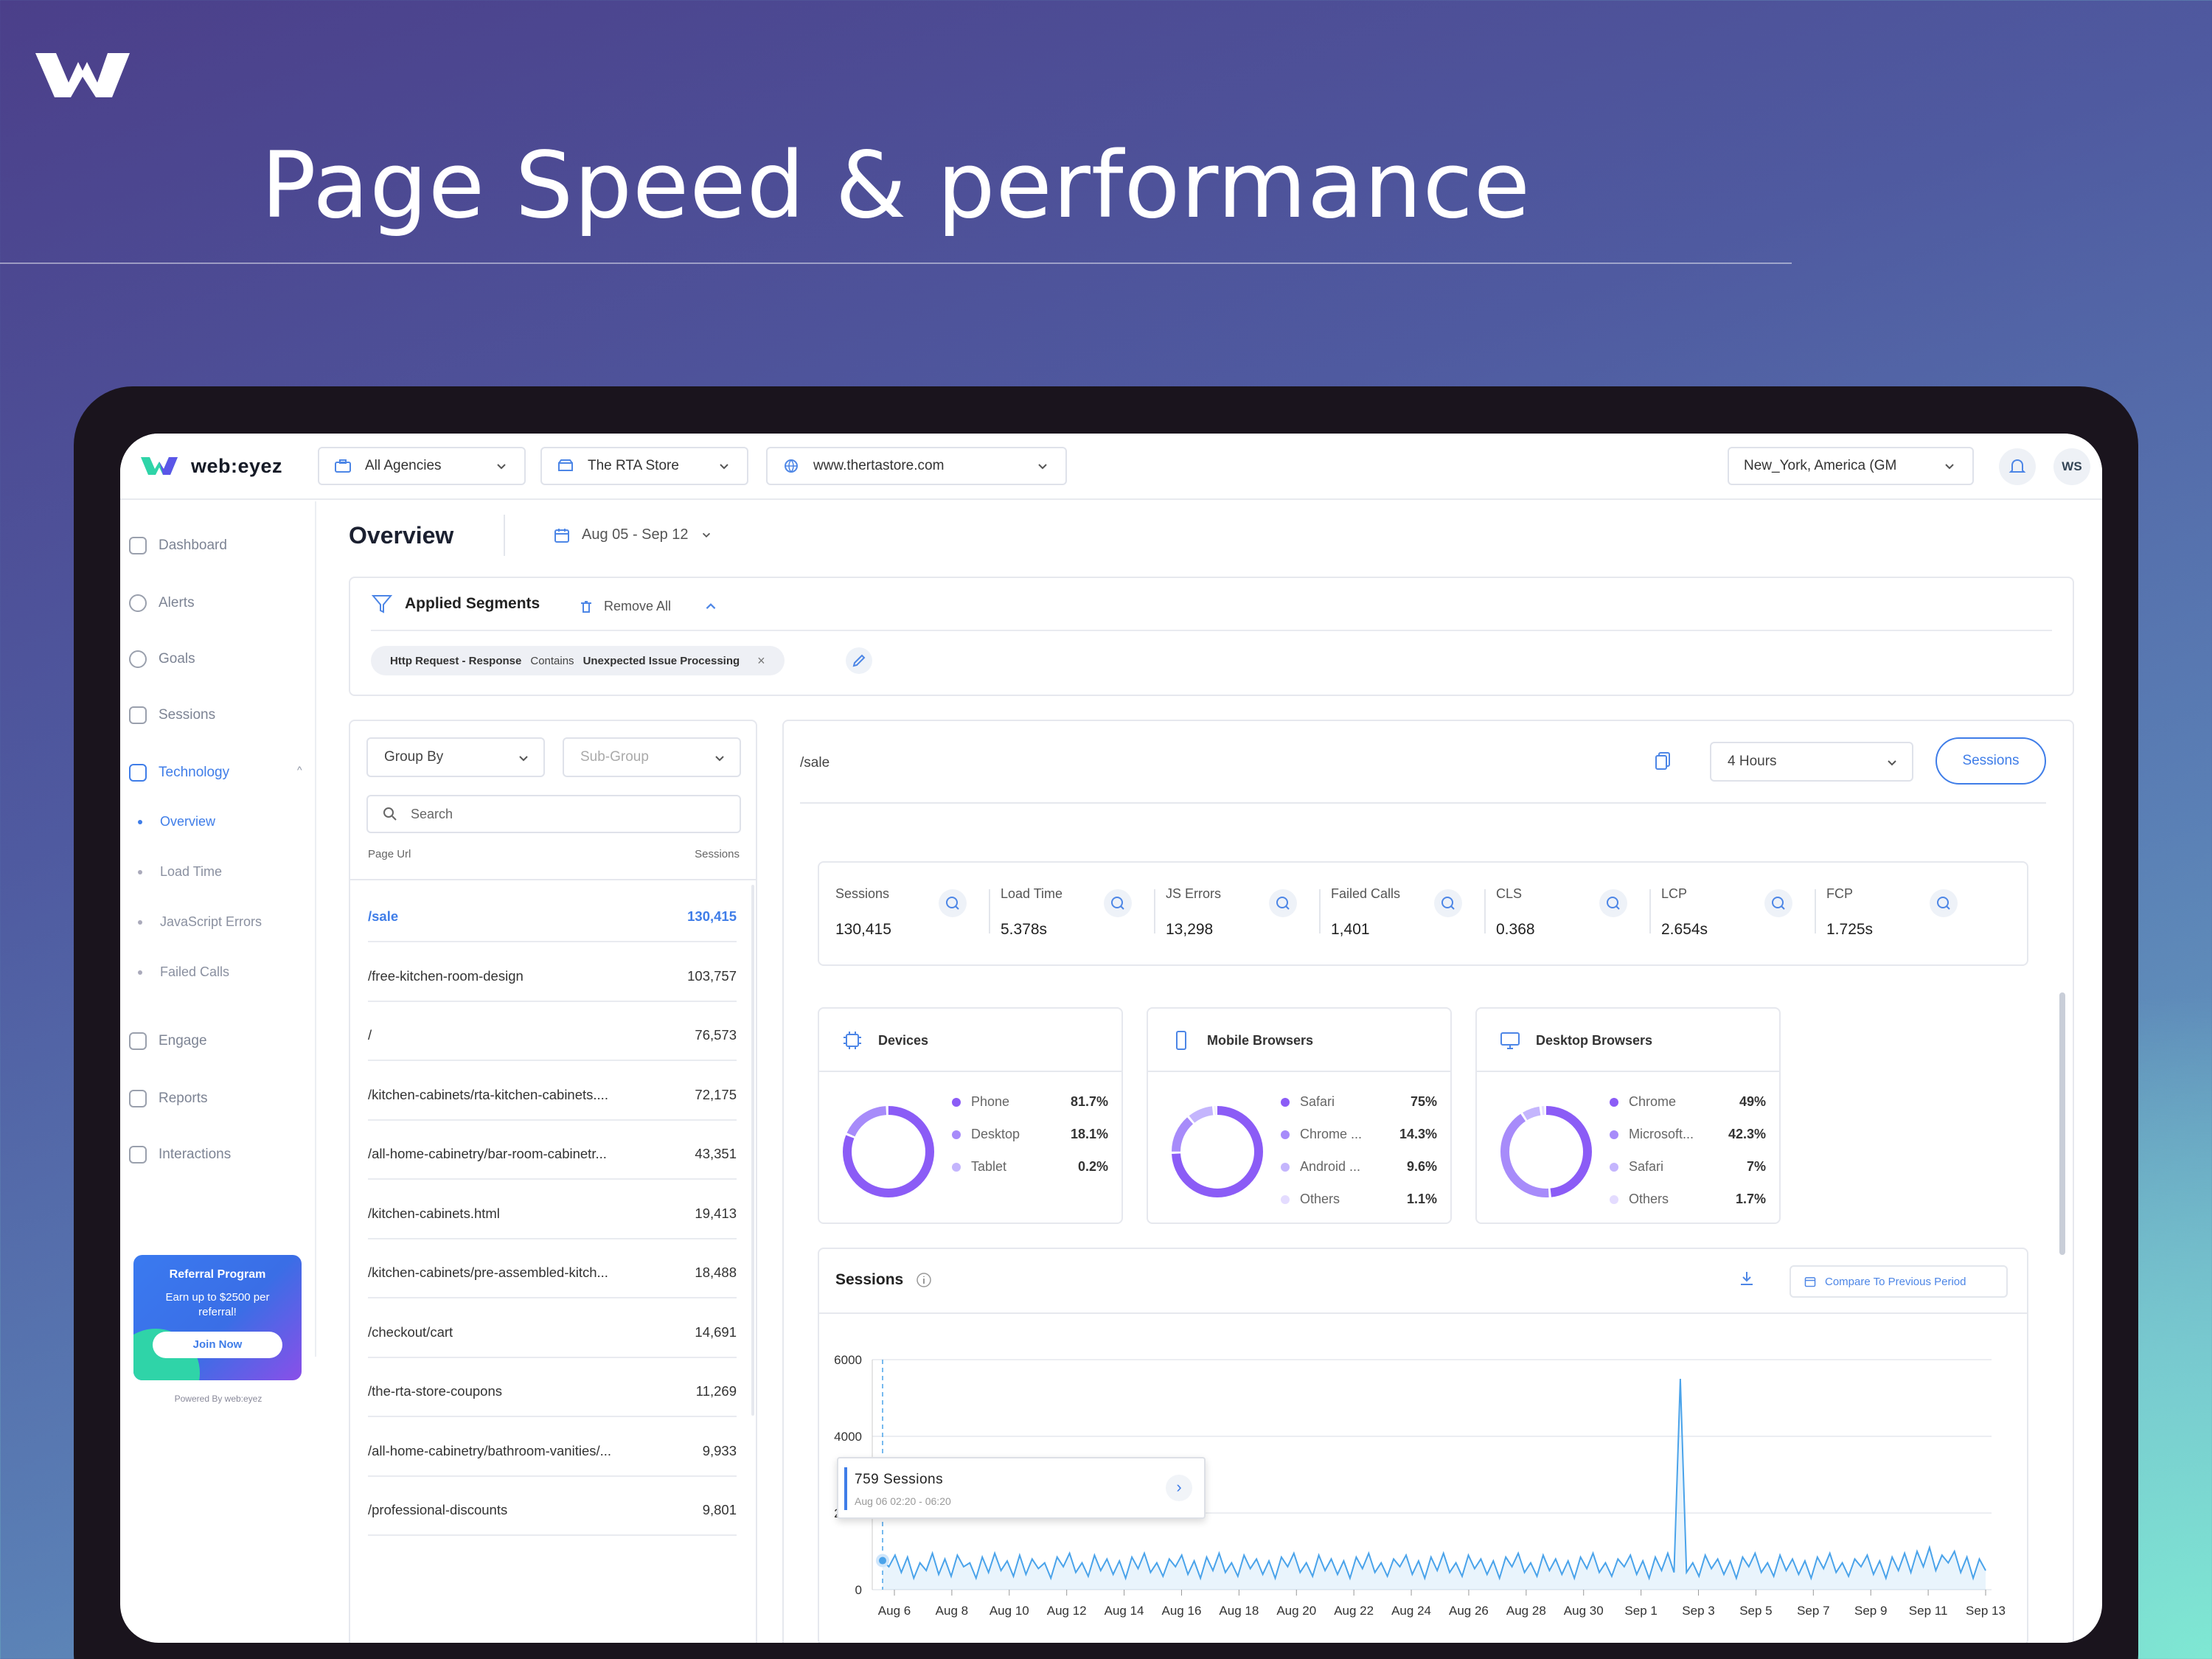  Describe the element at coordinates (138, 1098) in the screenshot. I see `report-icon` at that location.